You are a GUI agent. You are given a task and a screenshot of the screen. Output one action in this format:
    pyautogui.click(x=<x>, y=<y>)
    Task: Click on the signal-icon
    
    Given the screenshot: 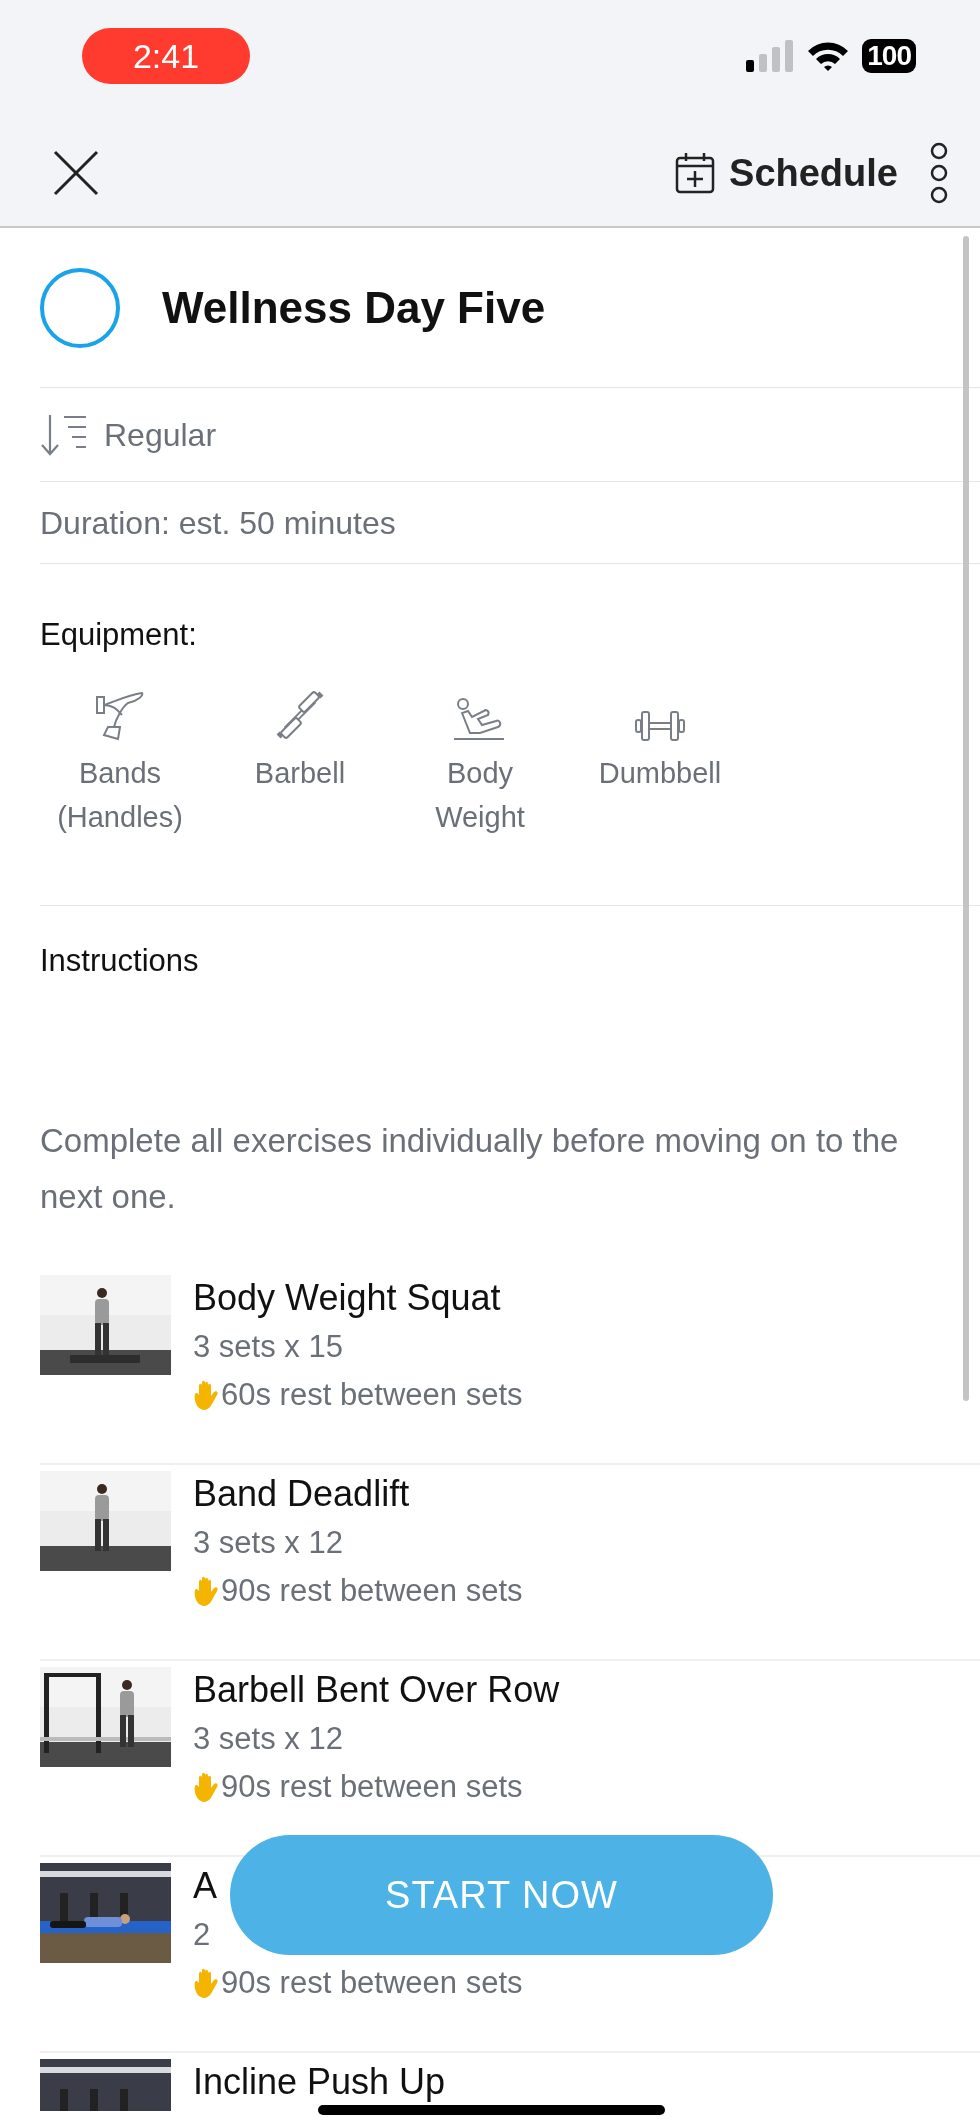 What is the action you would take?
    pyautogui.click(x=770, y=56)
    